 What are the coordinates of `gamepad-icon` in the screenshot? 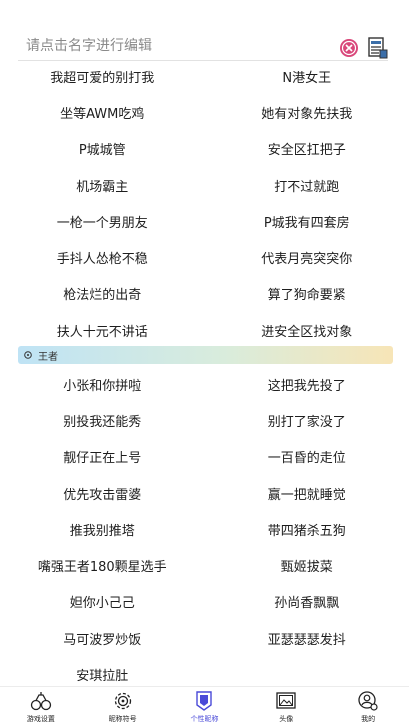 It's located at (41, 701).